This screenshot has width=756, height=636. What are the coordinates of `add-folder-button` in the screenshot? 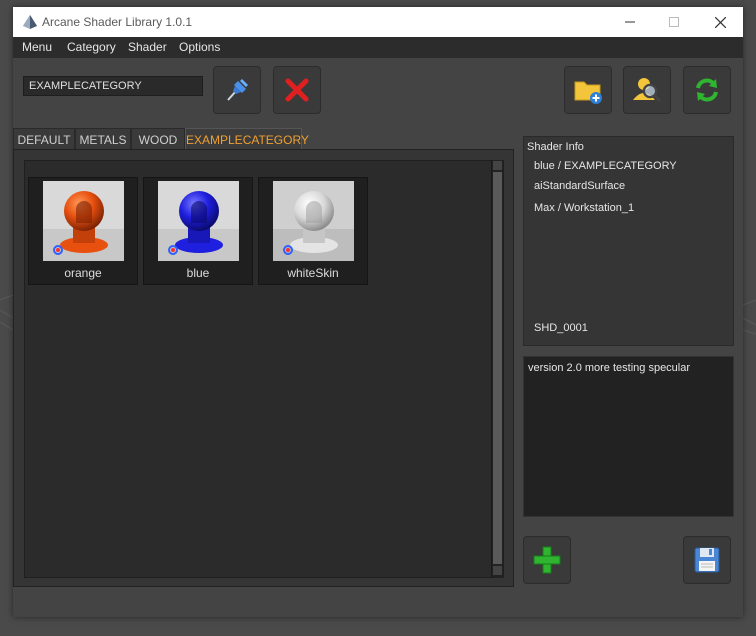 It's located at (588, 90).